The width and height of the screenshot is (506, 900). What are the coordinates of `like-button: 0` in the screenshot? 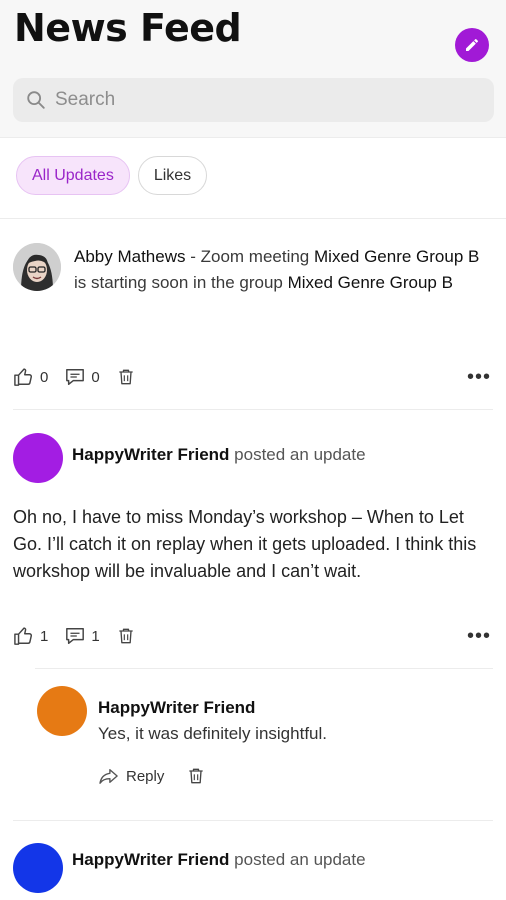 It's located at (30, 377).